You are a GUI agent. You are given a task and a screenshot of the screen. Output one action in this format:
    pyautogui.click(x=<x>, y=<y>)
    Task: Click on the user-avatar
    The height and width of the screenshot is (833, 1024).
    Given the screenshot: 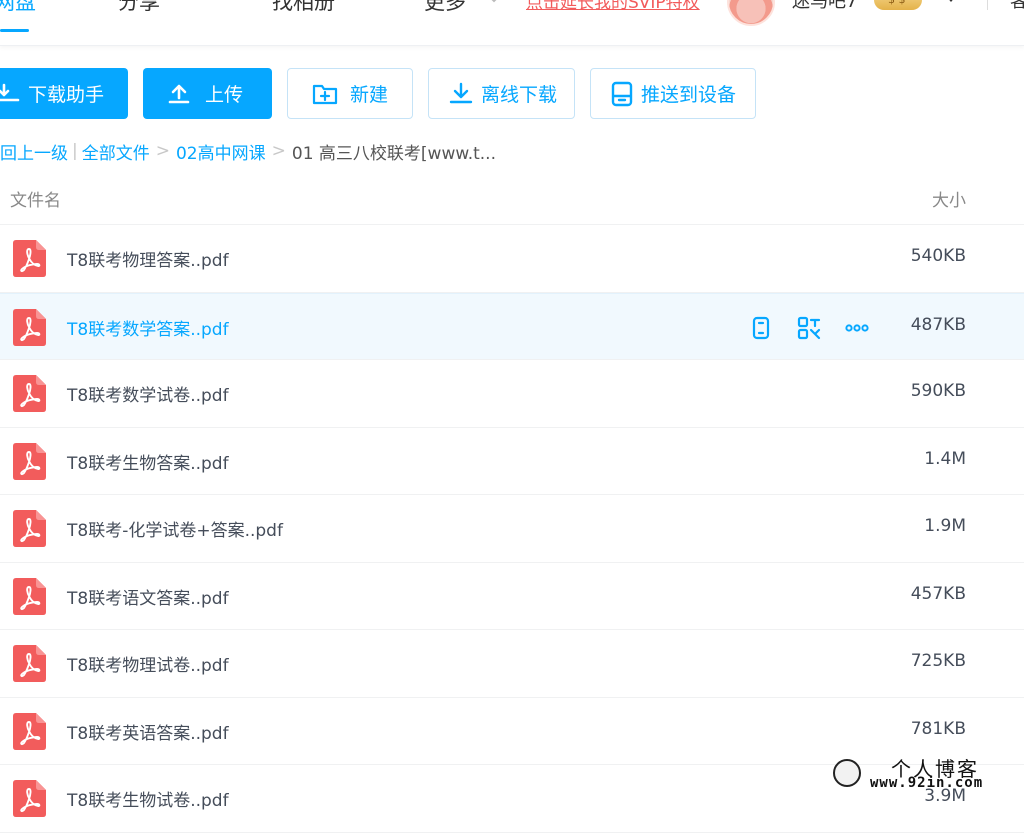 What is the action you would take?
    pyautogui.click(x=751, y=13)
    